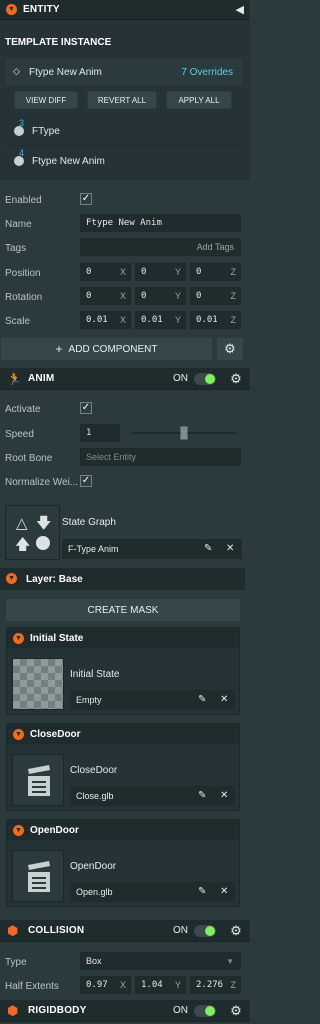 The width and height of the screenshot is (320, 1024). I want to click on template-instance-heading: TEMPLATE INSTANCE, so click(58, 42).